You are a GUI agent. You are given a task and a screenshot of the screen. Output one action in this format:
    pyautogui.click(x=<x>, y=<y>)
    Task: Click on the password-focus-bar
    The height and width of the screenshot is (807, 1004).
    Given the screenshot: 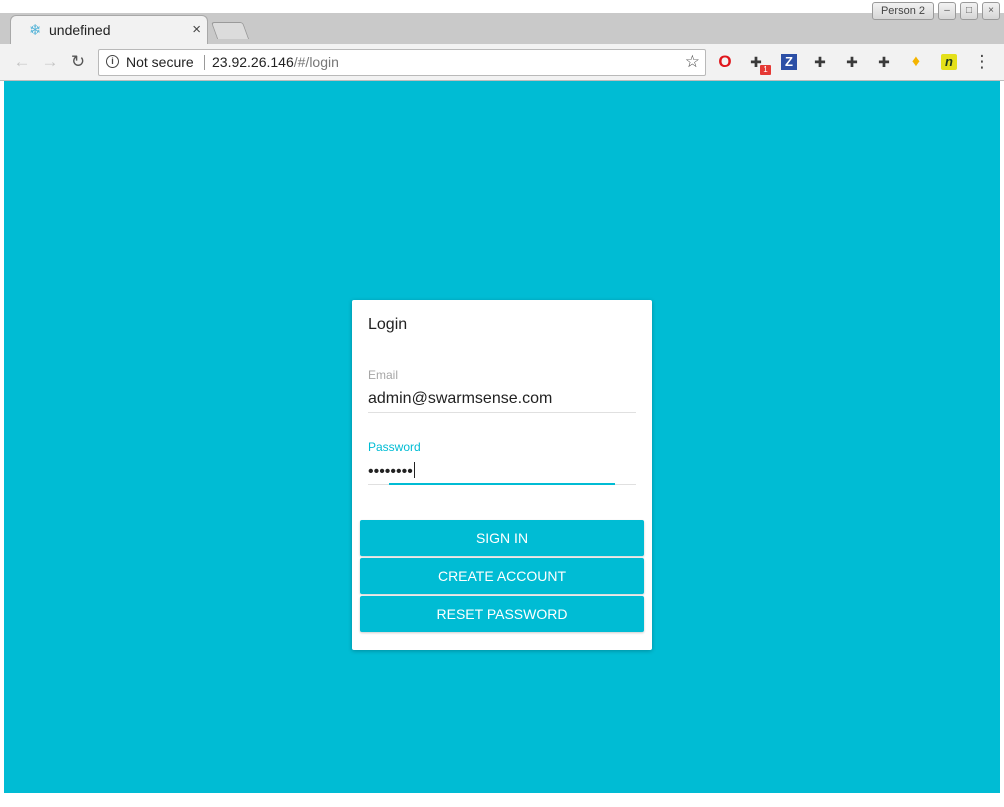 What is the action you would take?
    pyautogui.click(x=502, y=484)
    